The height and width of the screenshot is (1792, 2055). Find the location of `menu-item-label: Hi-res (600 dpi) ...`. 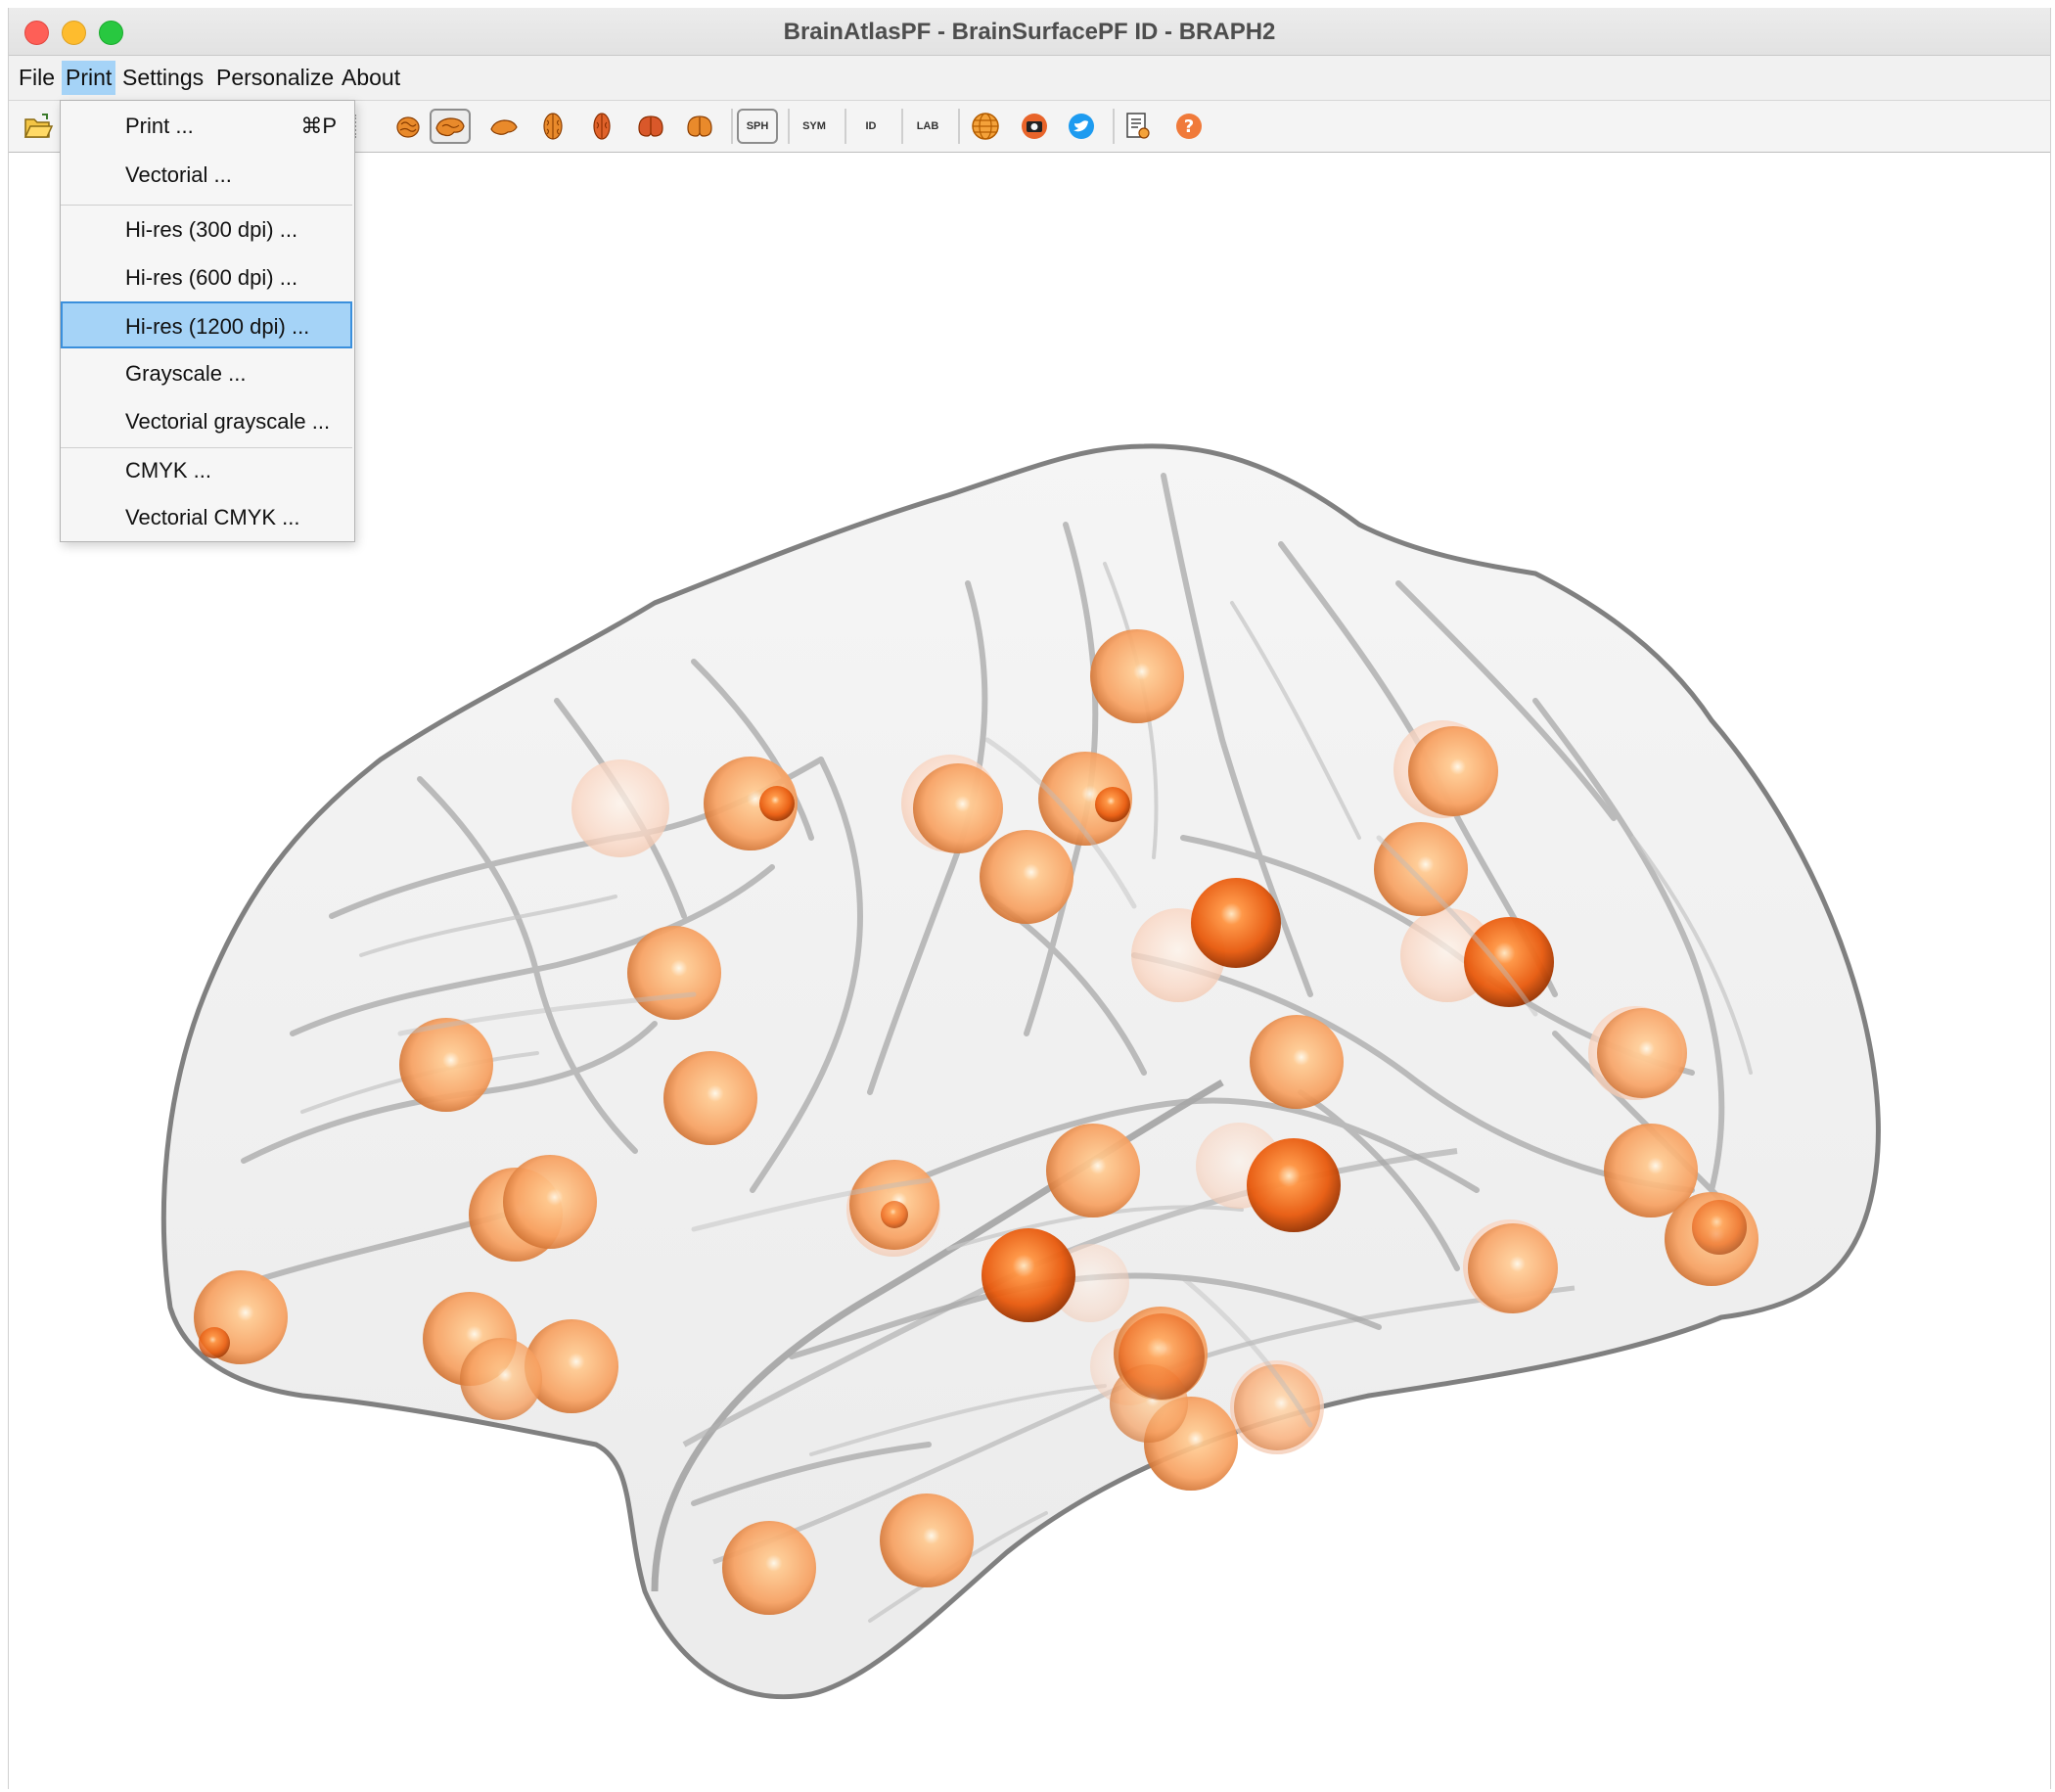

menu-item-label: Hi-res (600 dpi) ... is located at coordinates (212, 277).